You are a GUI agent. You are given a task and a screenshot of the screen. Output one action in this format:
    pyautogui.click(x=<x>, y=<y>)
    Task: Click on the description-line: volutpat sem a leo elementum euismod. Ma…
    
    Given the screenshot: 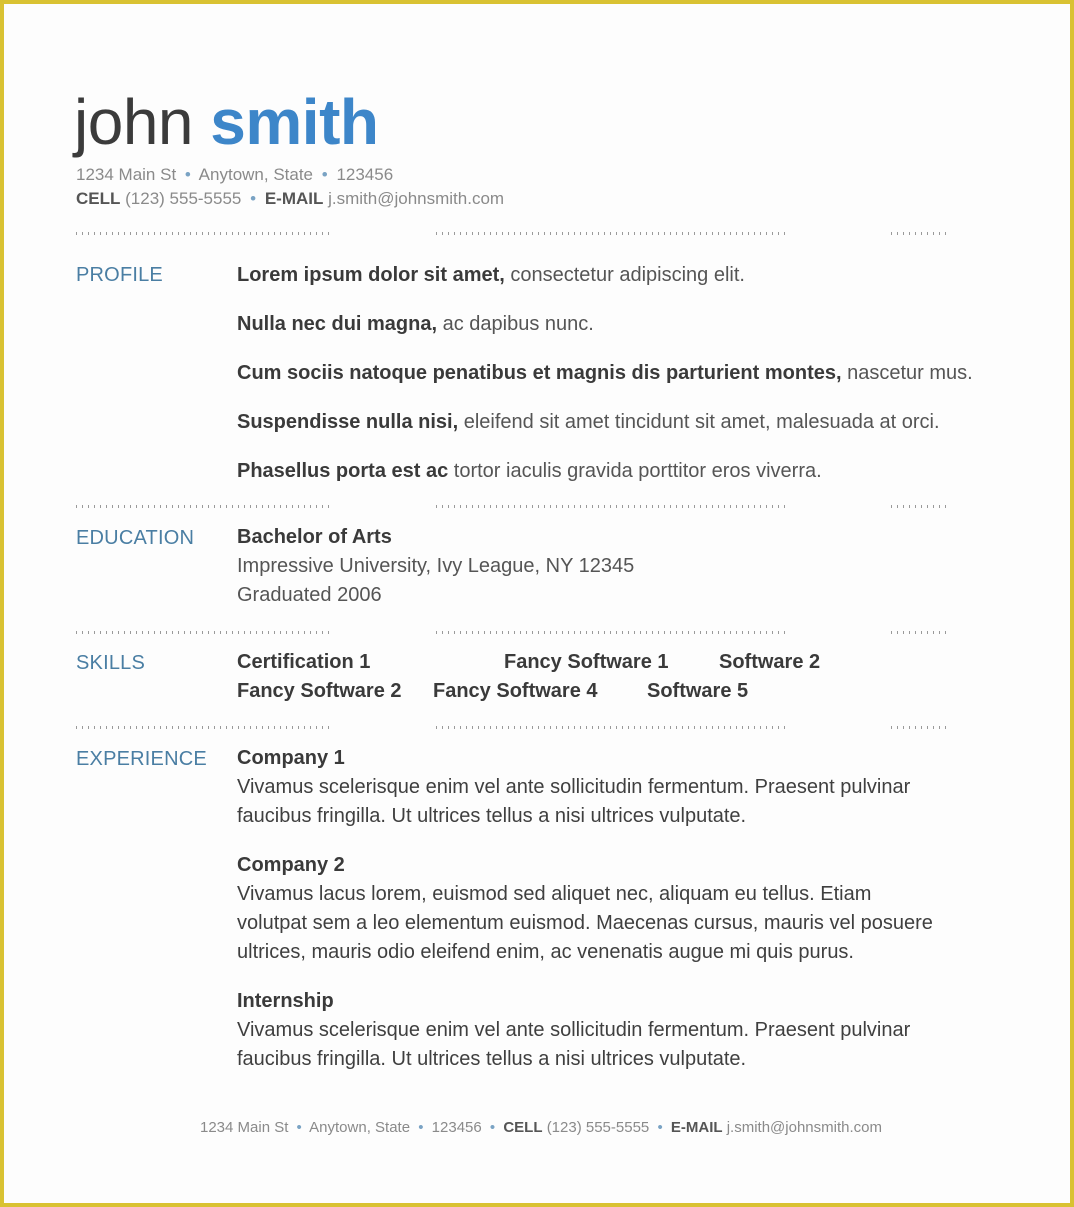 What is the action you would take?
    pyautogui.click(x=585, y=923)
    